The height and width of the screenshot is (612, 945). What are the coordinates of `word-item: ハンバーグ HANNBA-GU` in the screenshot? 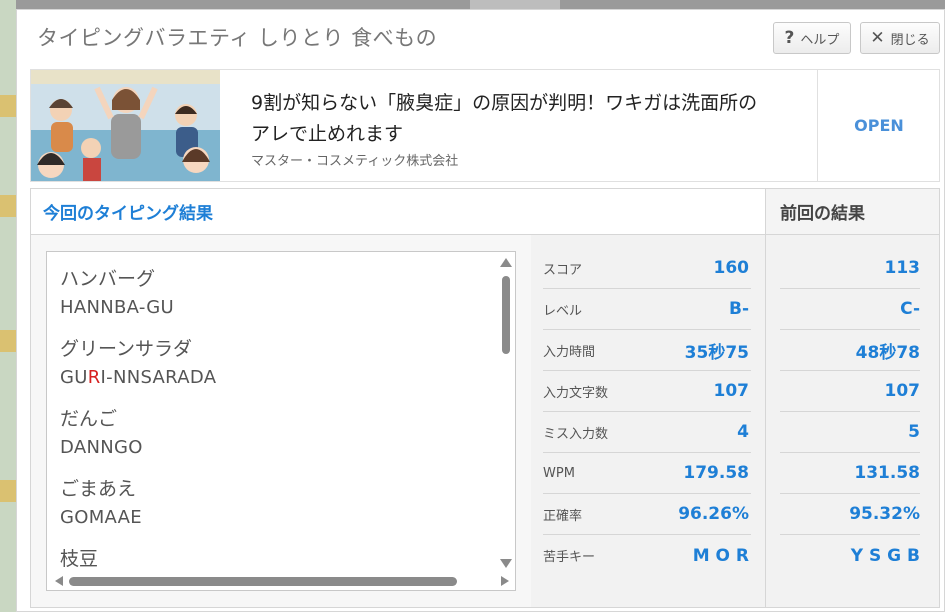 It's located at (270, 293).